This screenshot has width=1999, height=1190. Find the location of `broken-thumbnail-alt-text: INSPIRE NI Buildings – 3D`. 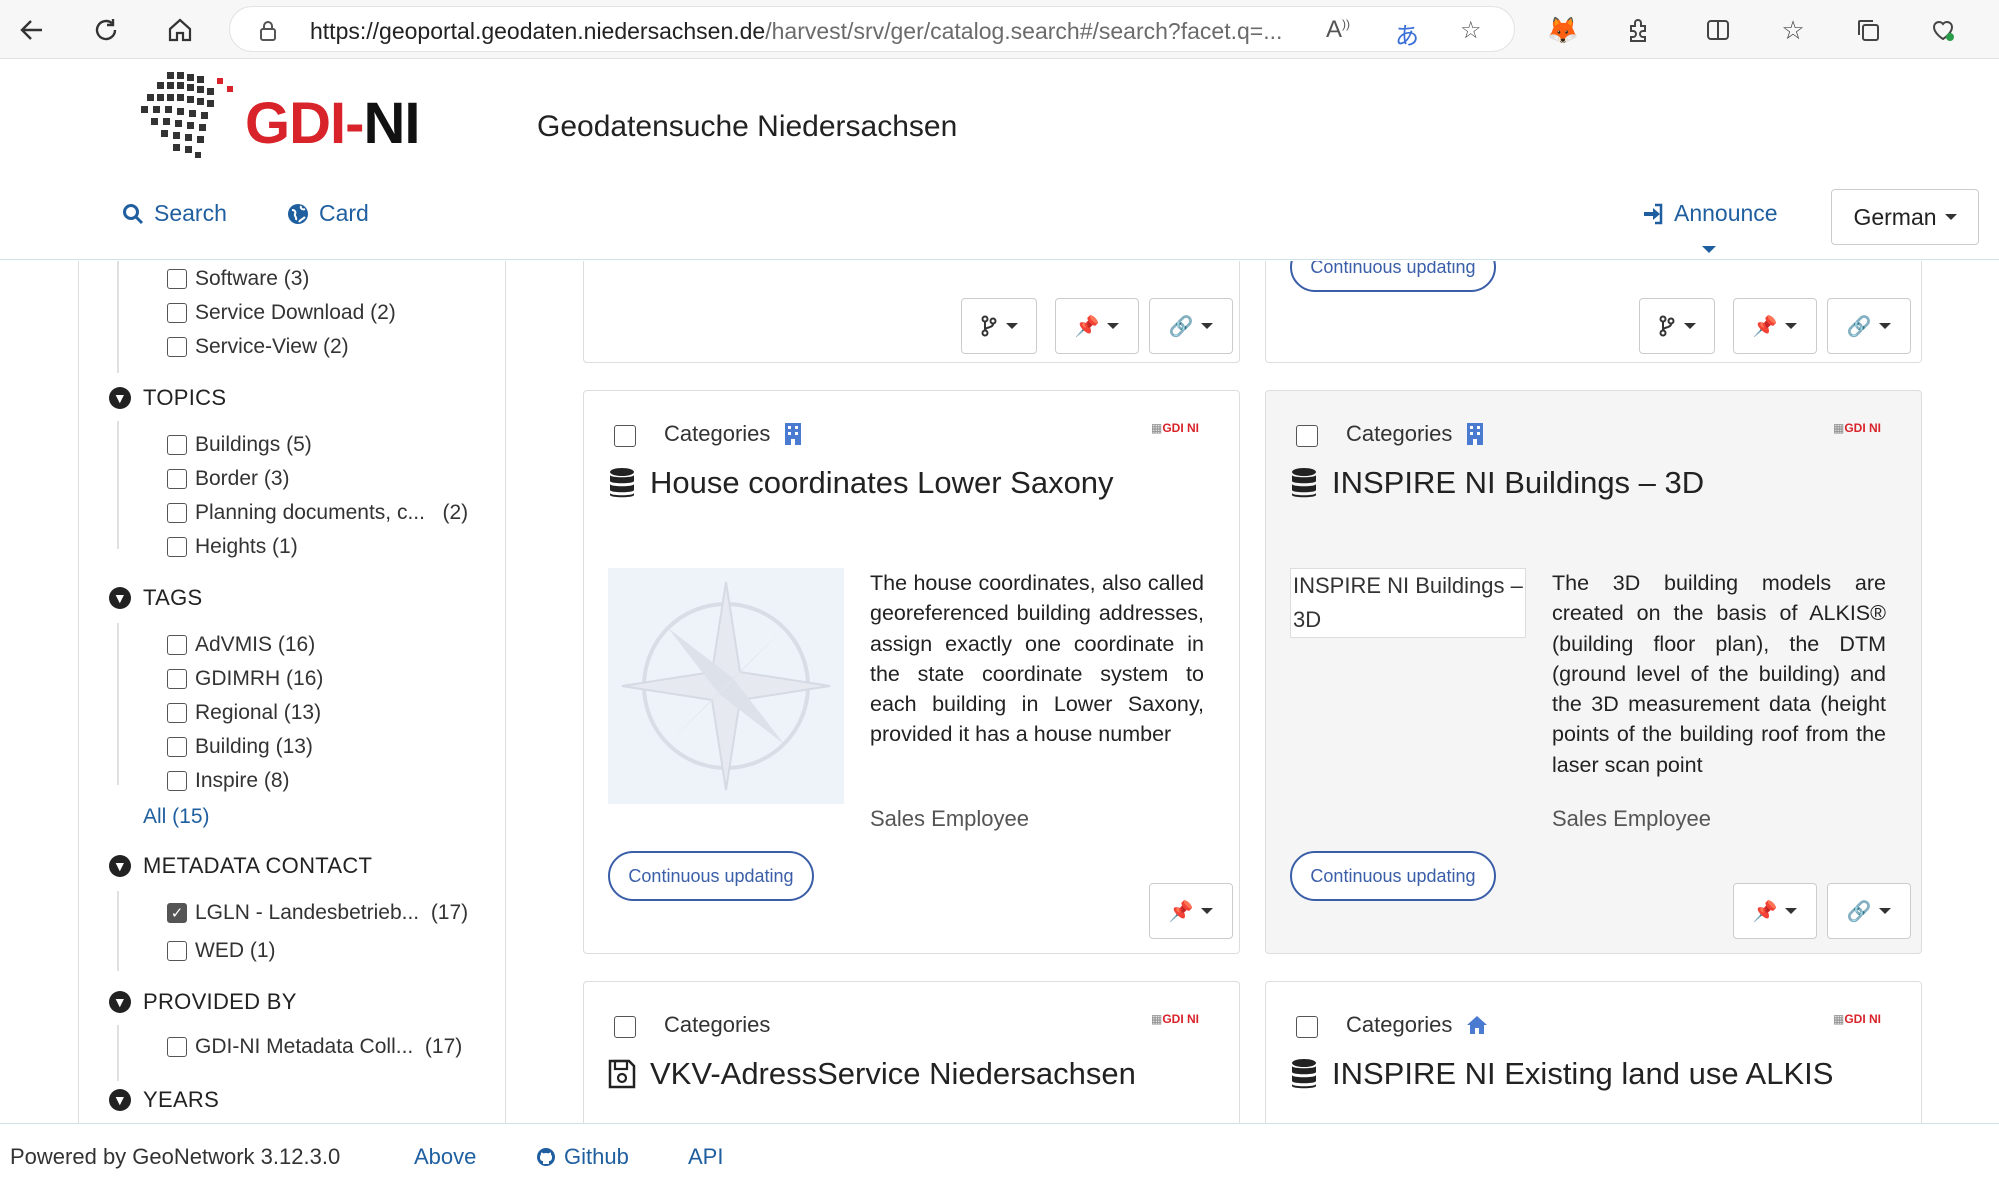

broken-thumbnail-alt-text: INSPIRE NI Buildings – 3D is located at coordinates (1408, 603).